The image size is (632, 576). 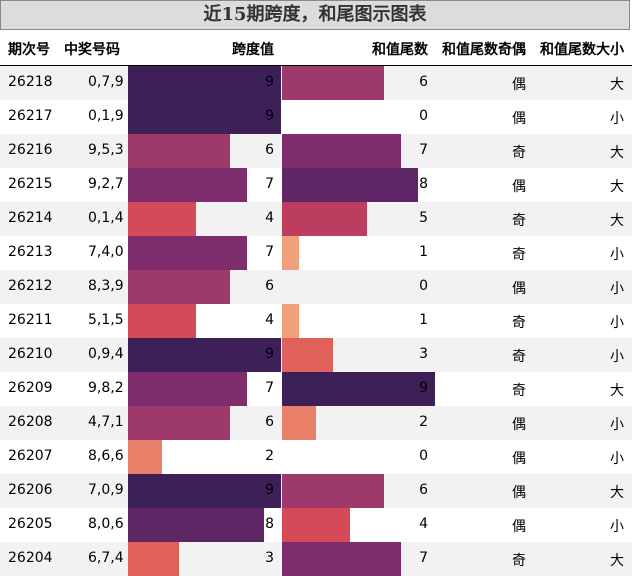 What do you see at coordinates (423, 354) in the screenshot?
I see `tail-value: 3` at bounding box center [423, 354].